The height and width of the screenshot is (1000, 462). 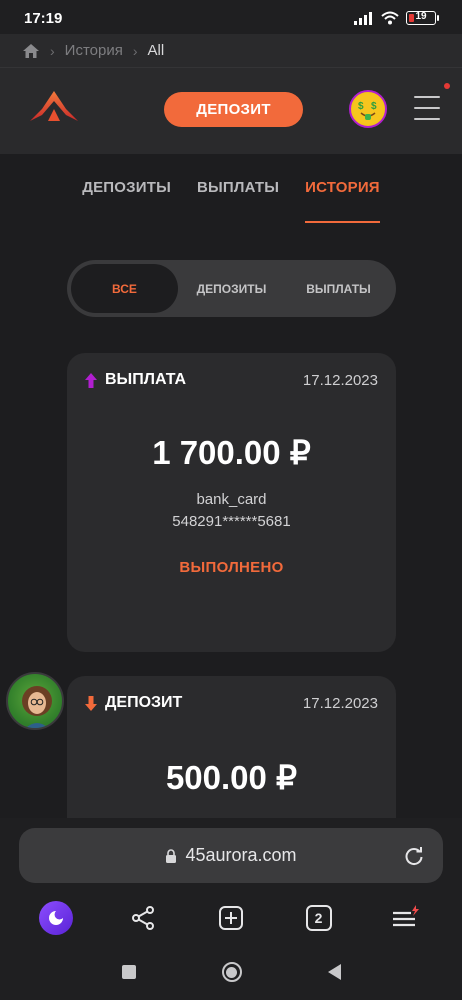 I want to click on tabs-count: 2, so click(x=318, y=918).